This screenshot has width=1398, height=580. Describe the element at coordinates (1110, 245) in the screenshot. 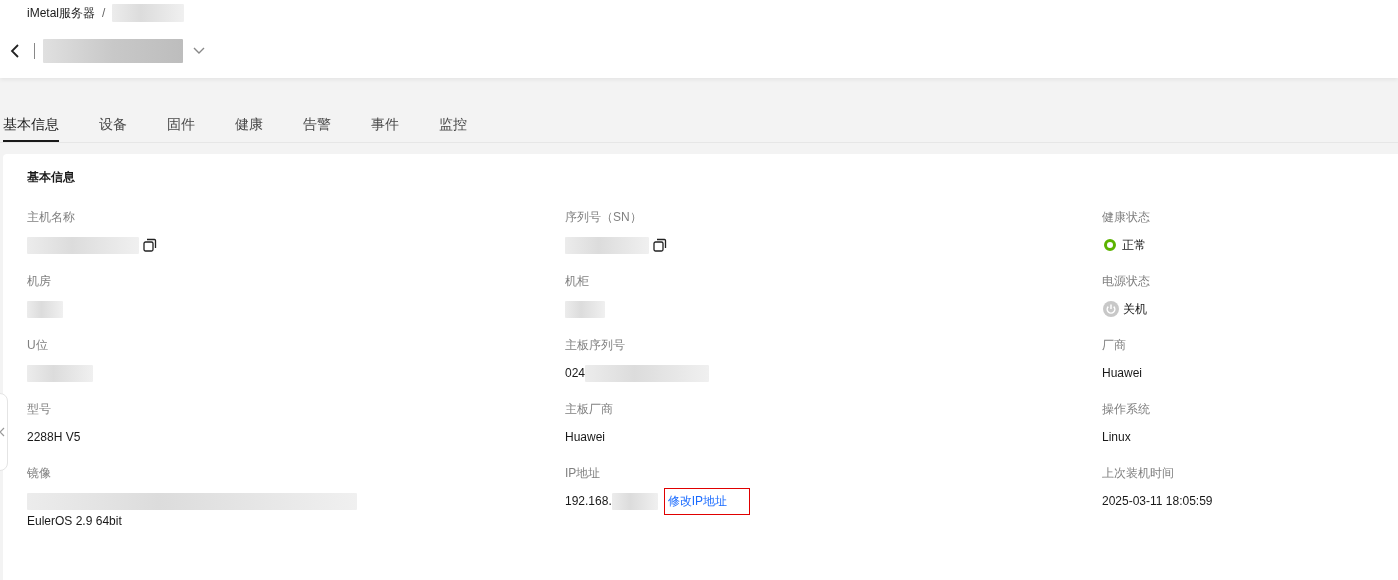

I see `status-ring-icon` at that location.